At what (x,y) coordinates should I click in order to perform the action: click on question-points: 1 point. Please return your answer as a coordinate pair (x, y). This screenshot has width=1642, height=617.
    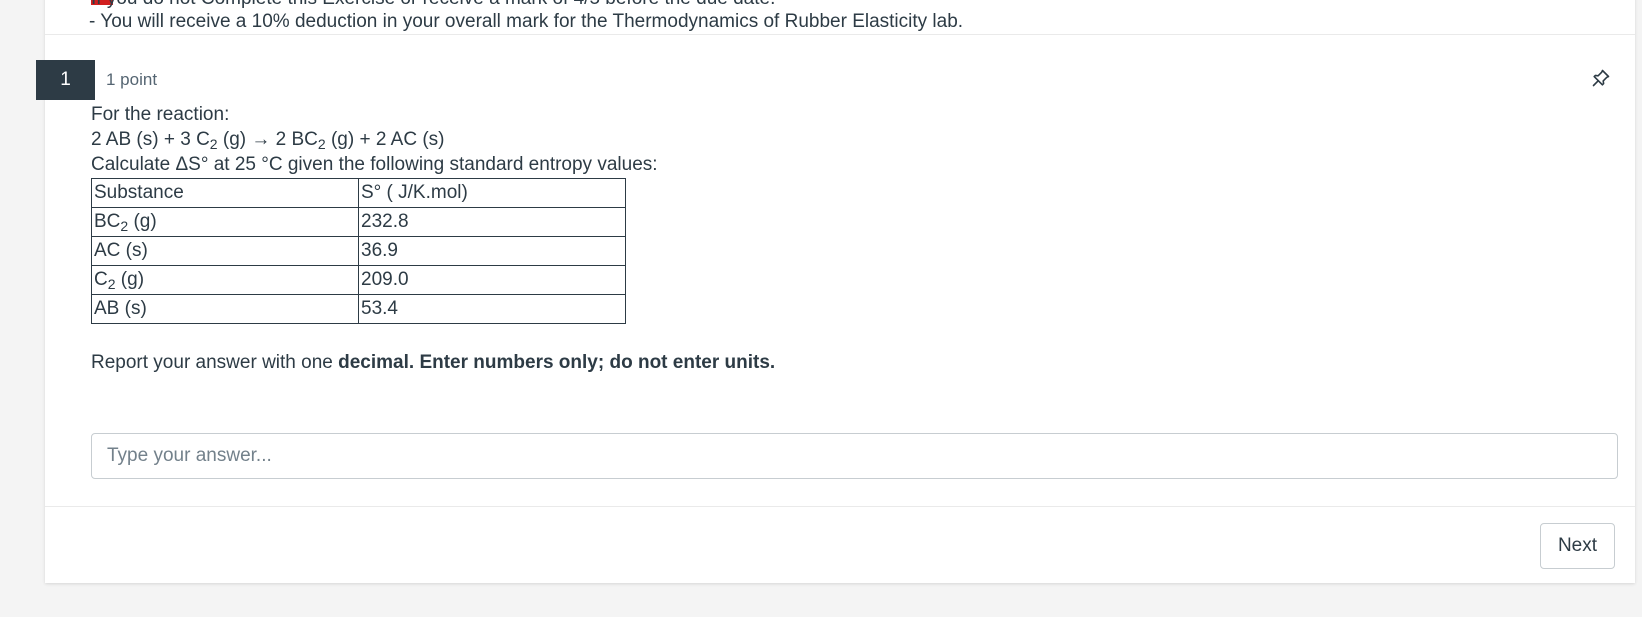
    Looking at the image, I should click on (132, 79).